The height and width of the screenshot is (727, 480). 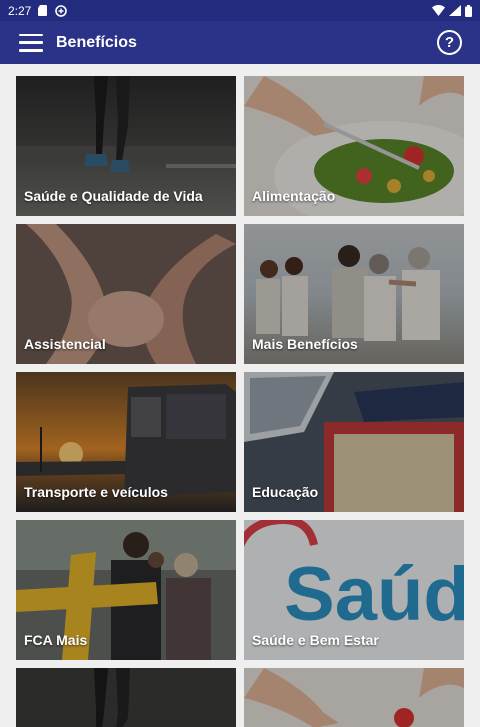 What do you see at coordinates (305, 344) in the screenshot?
I see `card-label: Mais Benefícios` at bounding box center [305, 344].